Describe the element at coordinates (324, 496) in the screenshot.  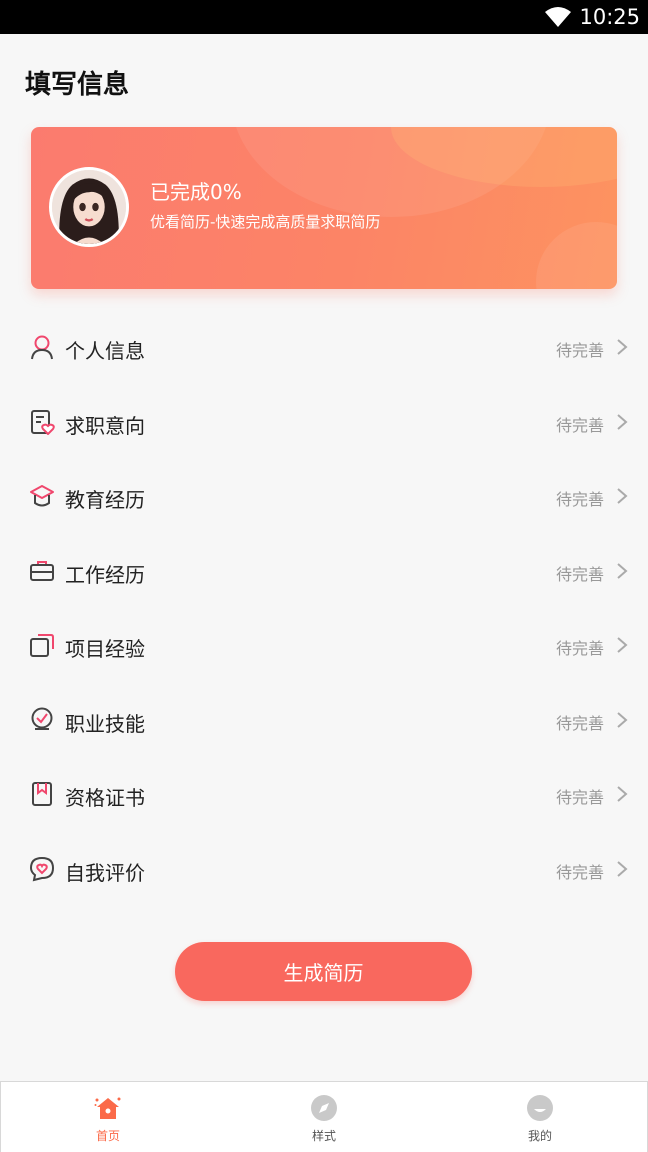
I see `menu-item-education: 教育经历 待完善` at that location.